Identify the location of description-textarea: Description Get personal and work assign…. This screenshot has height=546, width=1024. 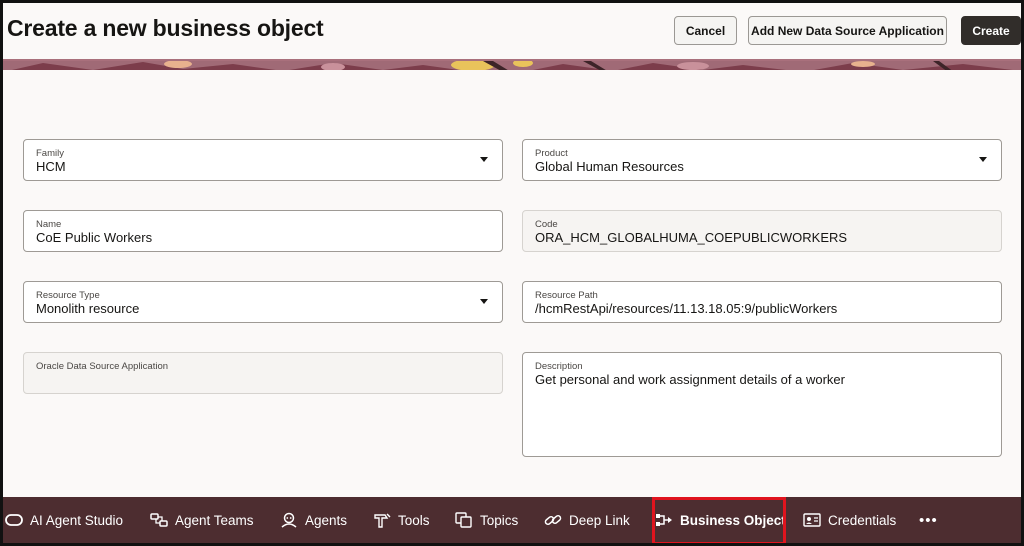
(762, 404).